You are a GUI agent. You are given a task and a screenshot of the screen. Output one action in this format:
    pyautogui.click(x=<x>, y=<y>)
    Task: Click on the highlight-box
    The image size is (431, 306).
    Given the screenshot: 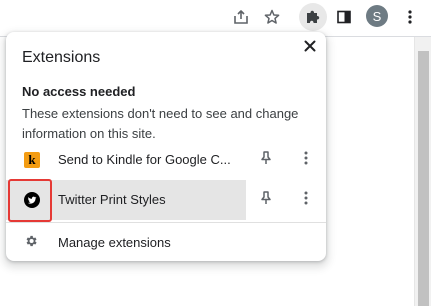 What is the action you would take?
    pyautogui.click(x=30, y=200)
    